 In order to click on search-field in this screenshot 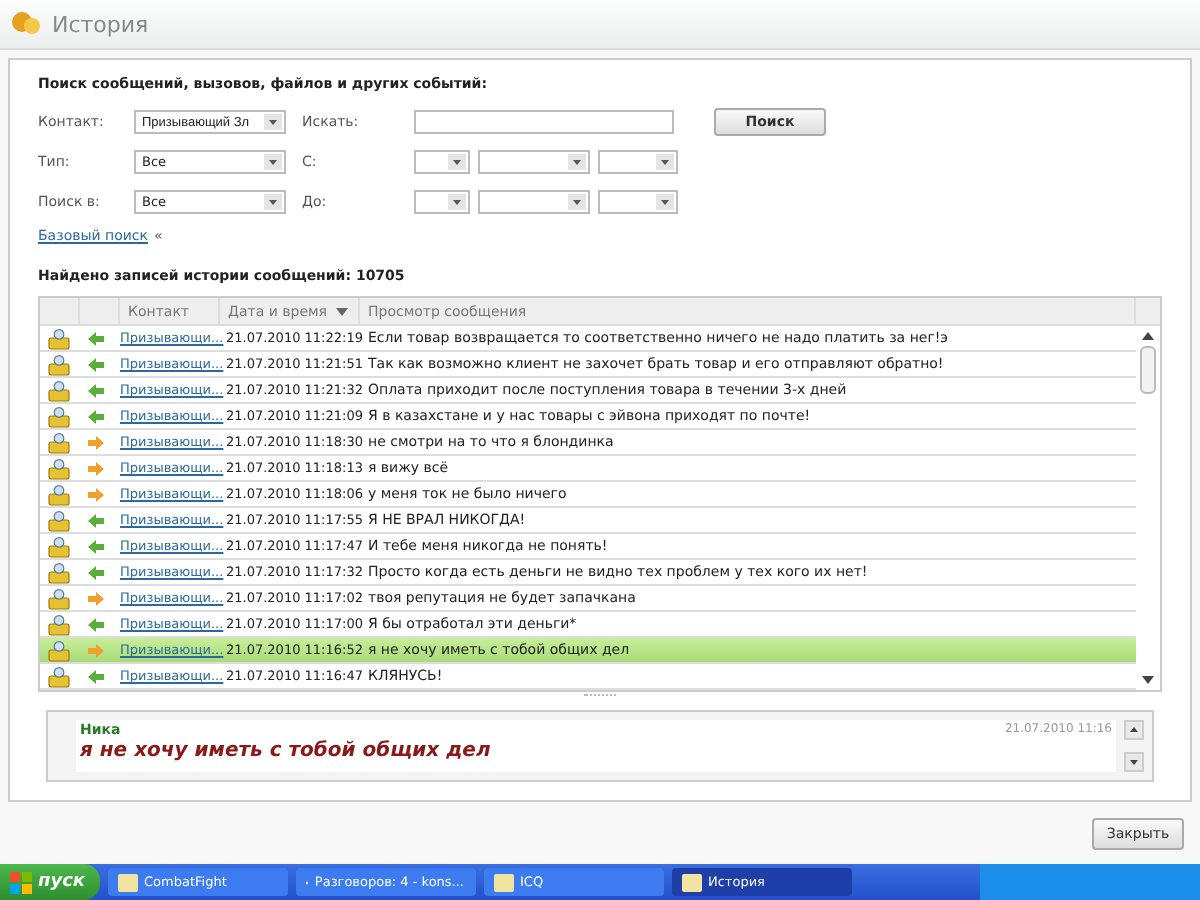, I will do `click(544, 122)`.